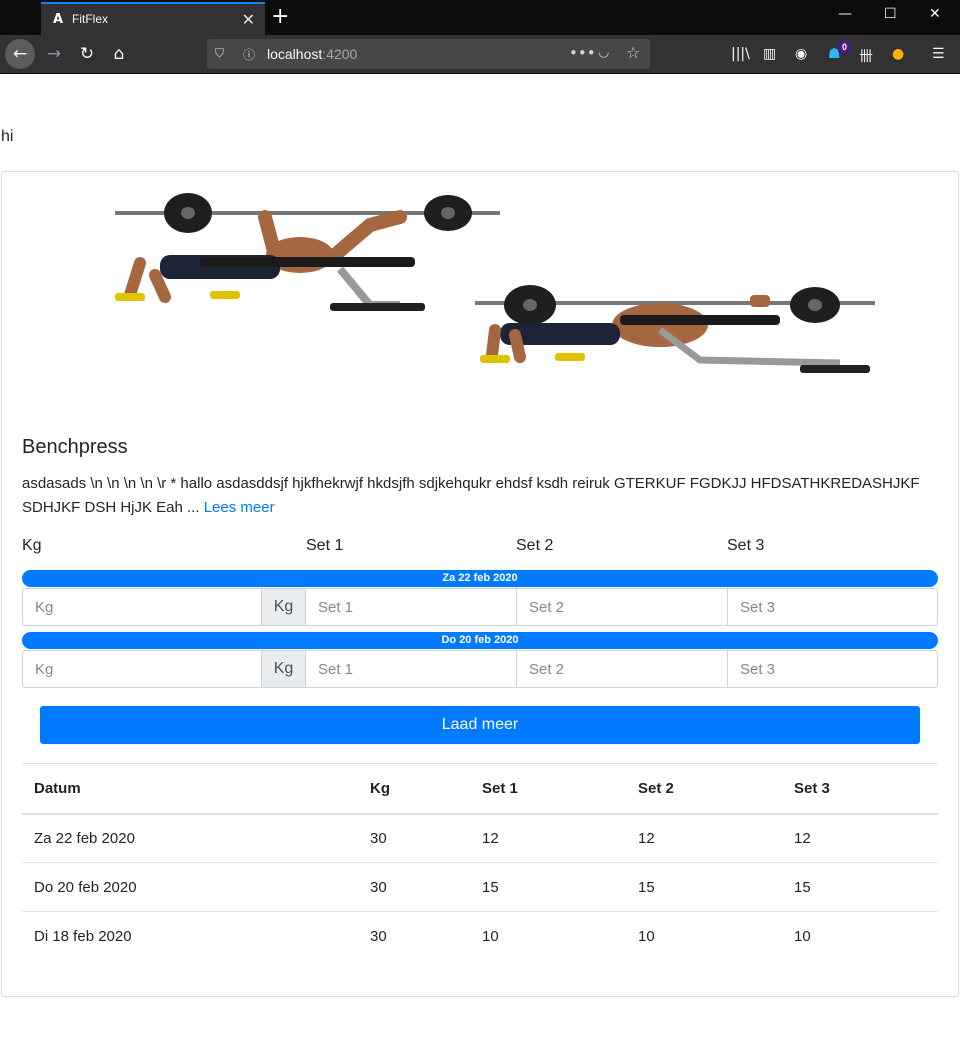  Describe the element at coordinates (295, 54) in the screenshot. I see `url-host: localhost` at that location.